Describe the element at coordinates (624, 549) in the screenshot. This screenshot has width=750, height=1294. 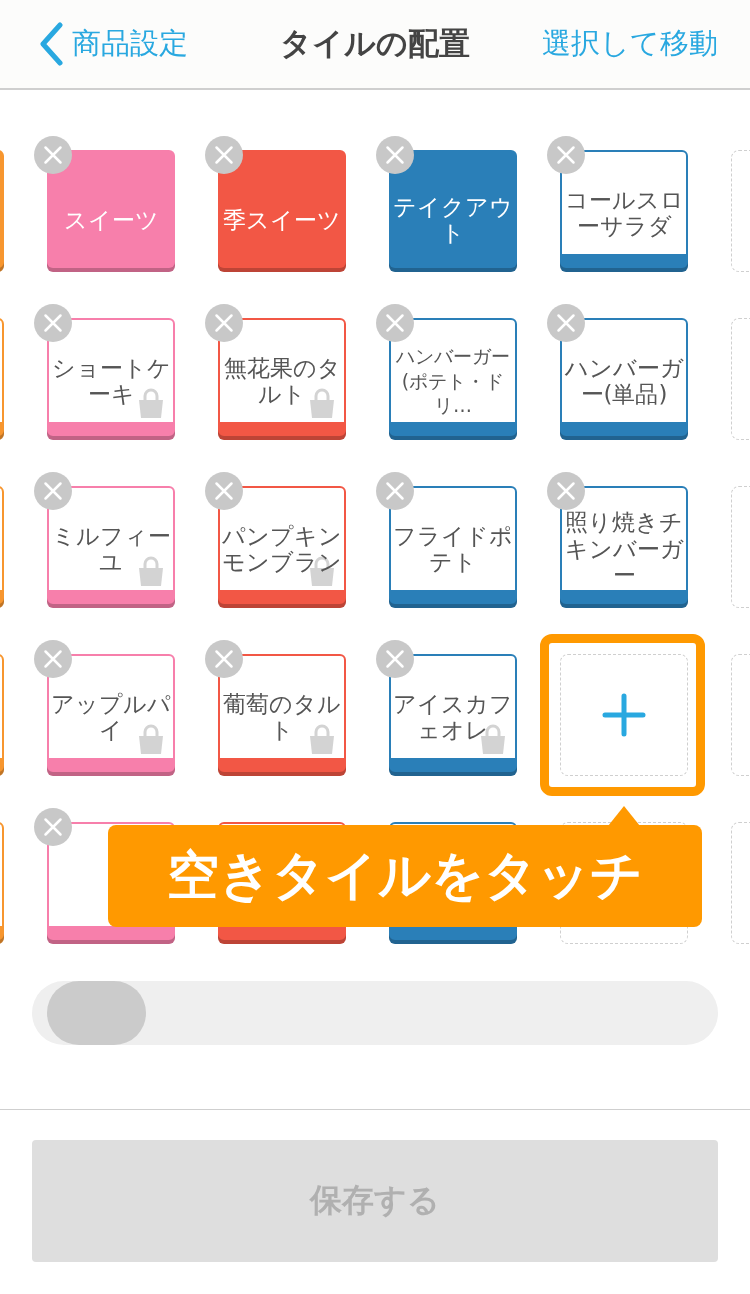
I see `tile-label: 照り焼きチキンバーガー` at that location.